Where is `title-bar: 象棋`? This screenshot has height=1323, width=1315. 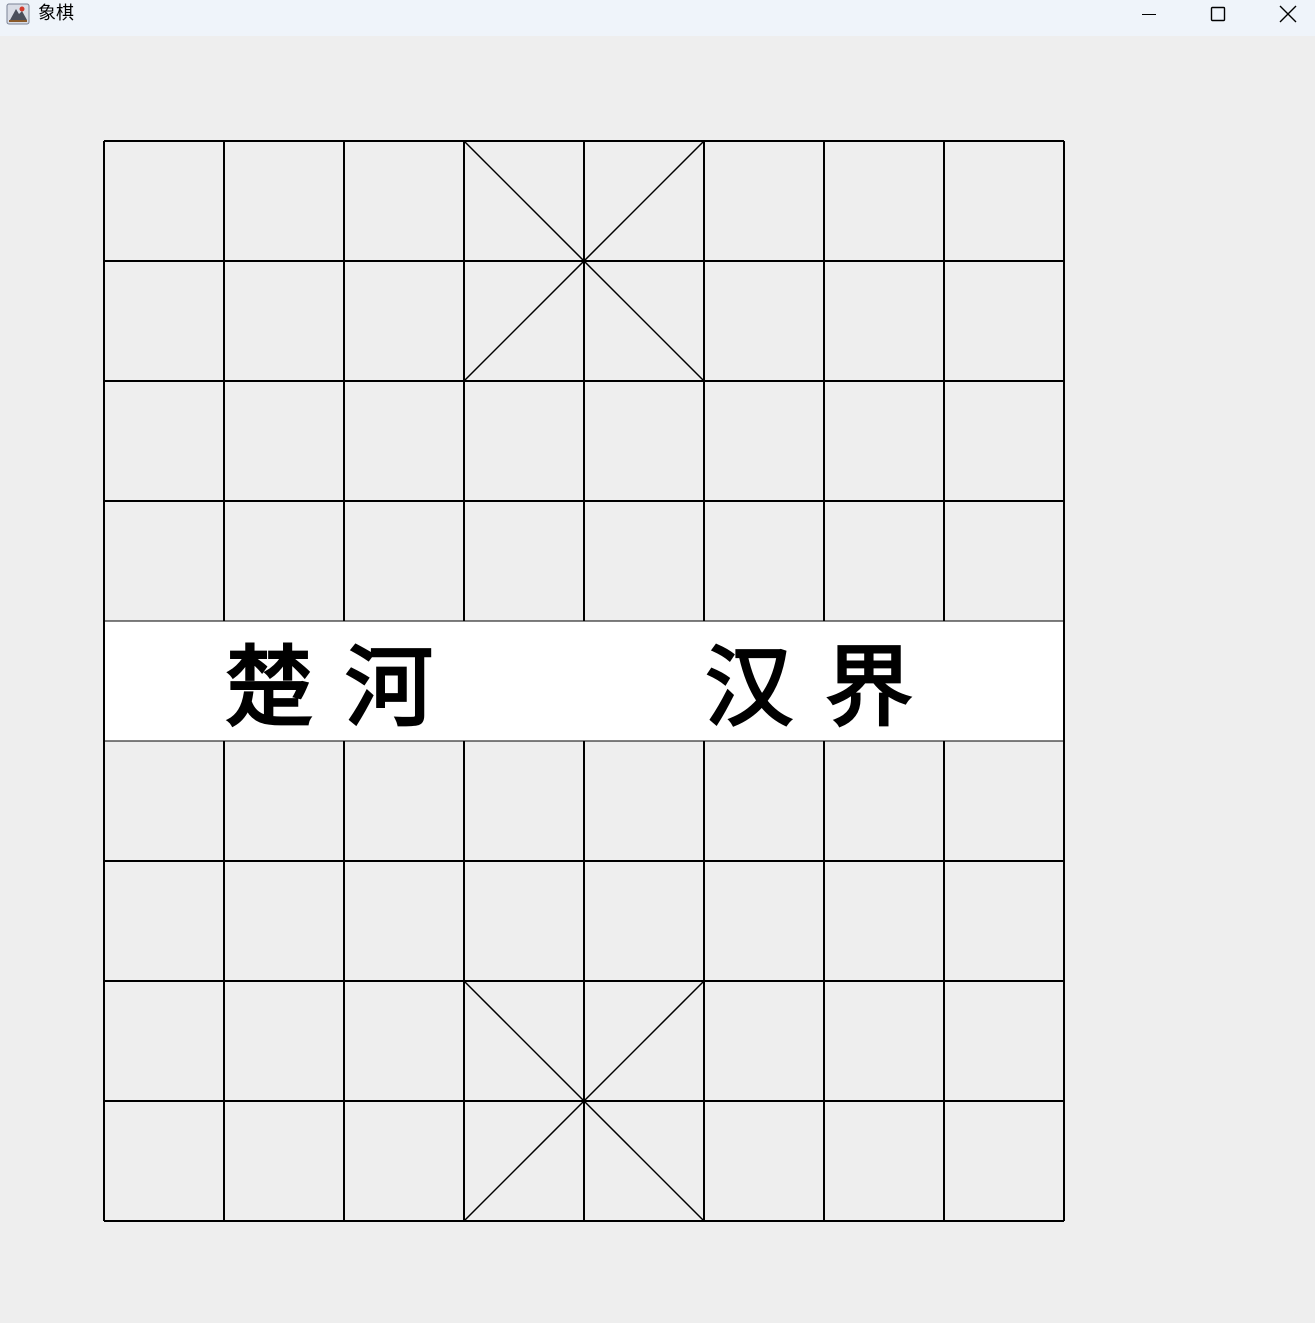
title-bar: 象棋 is located at coordinates (657, 18).